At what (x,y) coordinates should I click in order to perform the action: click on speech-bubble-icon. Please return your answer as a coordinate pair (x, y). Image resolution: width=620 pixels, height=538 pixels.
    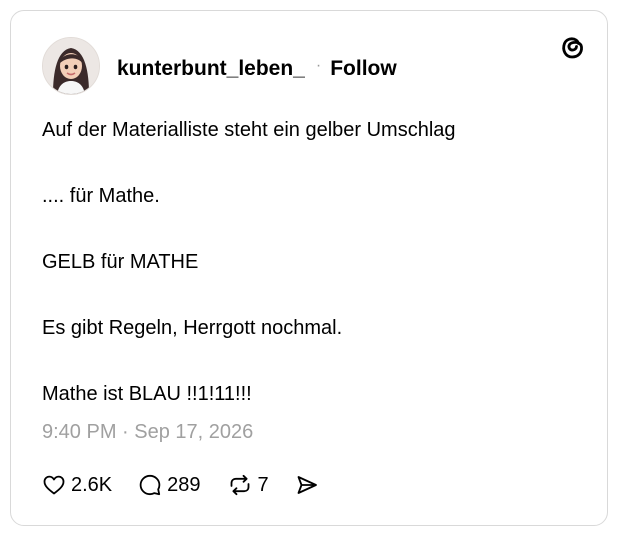
    Looking at the image, I should click on (150, 485).